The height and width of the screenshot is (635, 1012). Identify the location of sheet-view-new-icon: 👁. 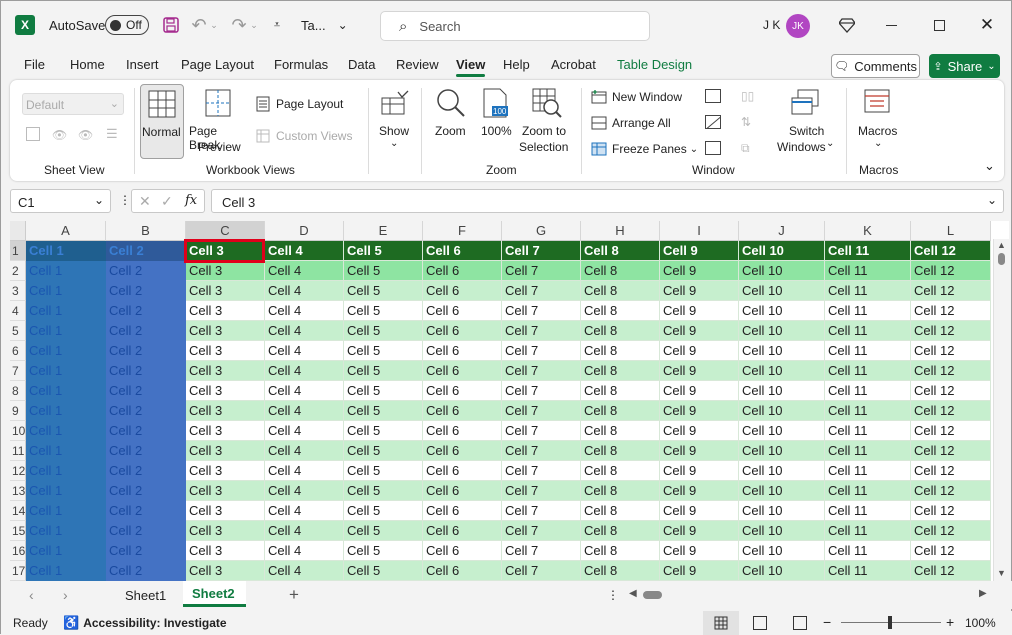
(85, 135).